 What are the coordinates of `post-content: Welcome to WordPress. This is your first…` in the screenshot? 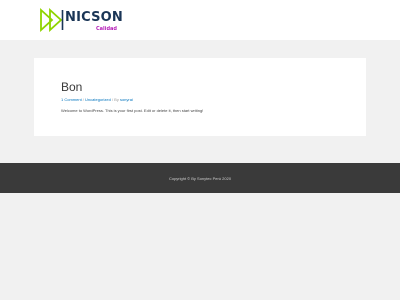 It's located at (132, 110).